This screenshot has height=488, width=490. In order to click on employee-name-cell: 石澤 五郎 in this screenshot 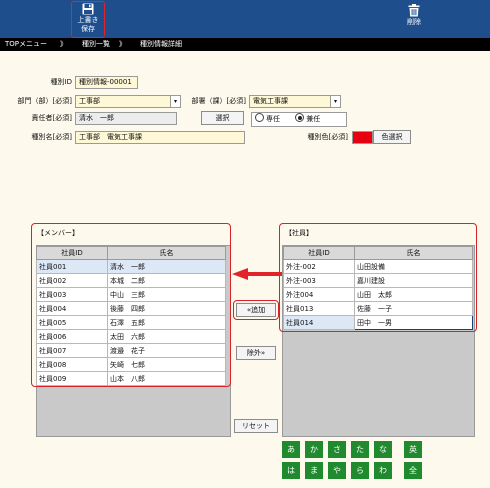, I will do `click(166, 322)`.